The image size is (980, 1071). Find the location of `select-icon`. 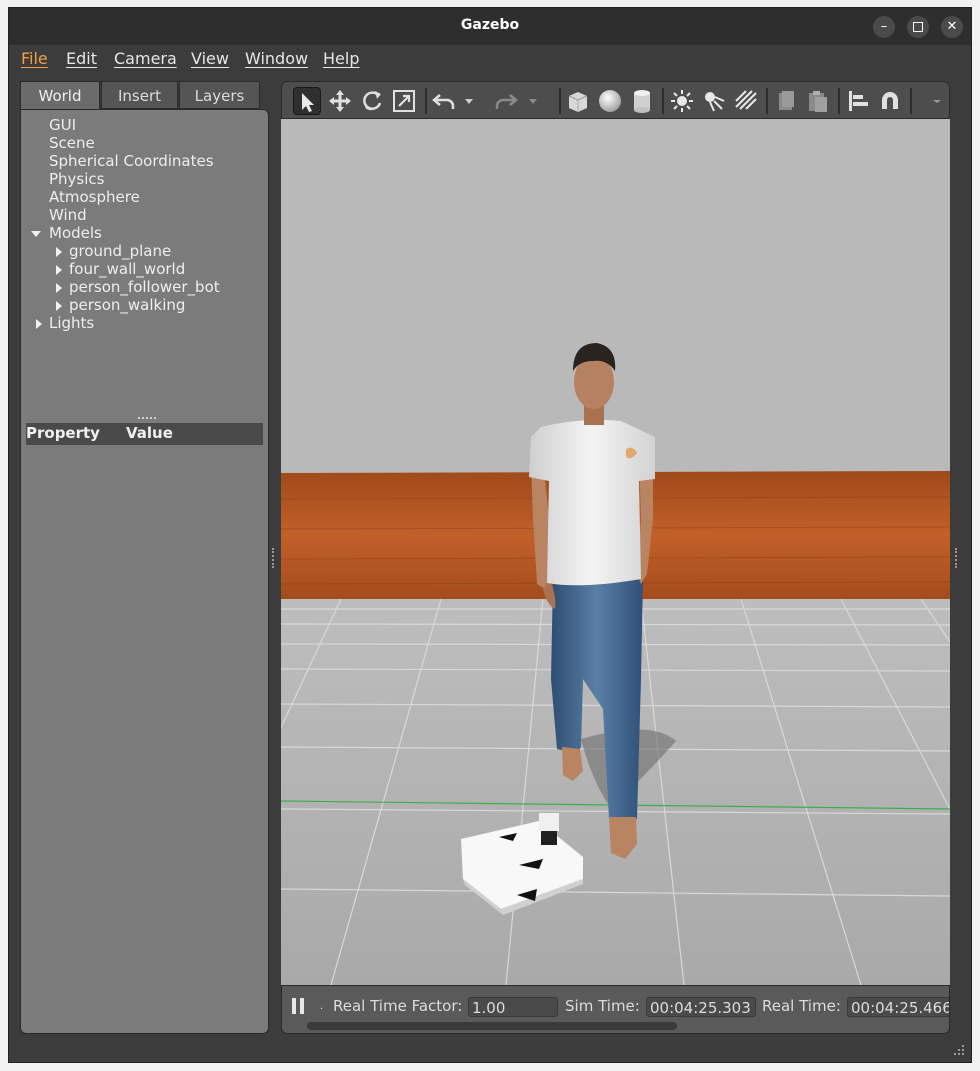

select-icon is located at coordinates (307, 101).